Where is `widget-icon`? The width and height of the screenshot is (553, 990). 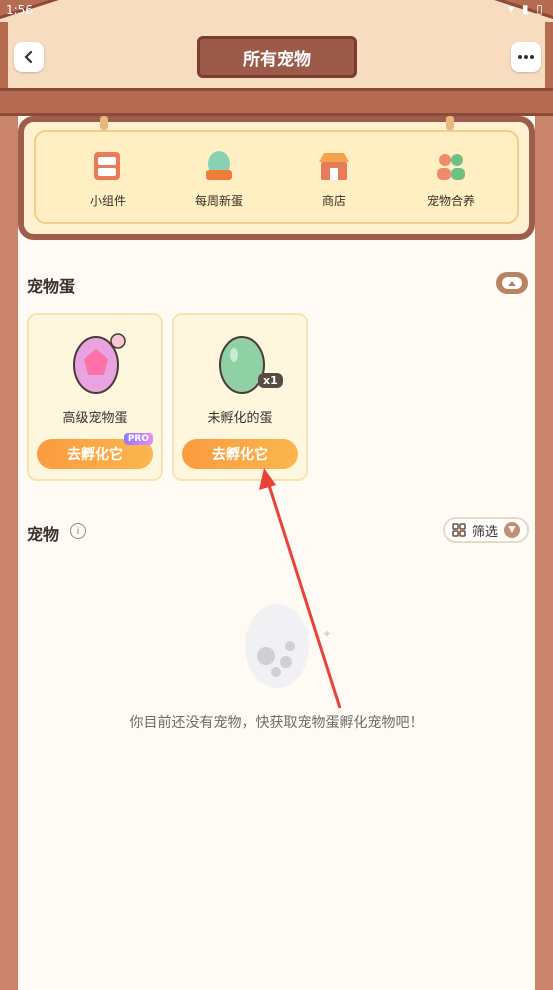
widget-icon is located at coordinates (107, 166).